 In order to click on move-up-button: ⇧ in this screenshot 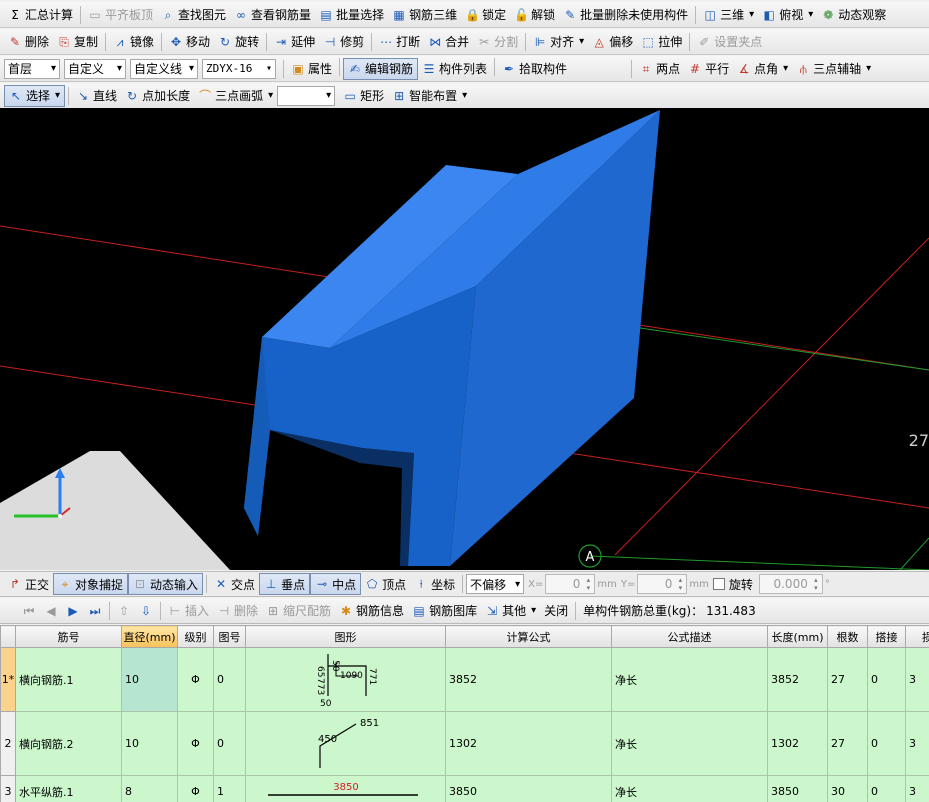, I will do `click(124, 611)`.